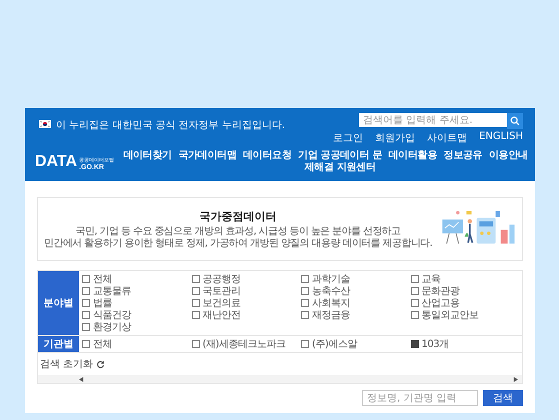  I want to click on scroll-left-icon, so click(81, 379).